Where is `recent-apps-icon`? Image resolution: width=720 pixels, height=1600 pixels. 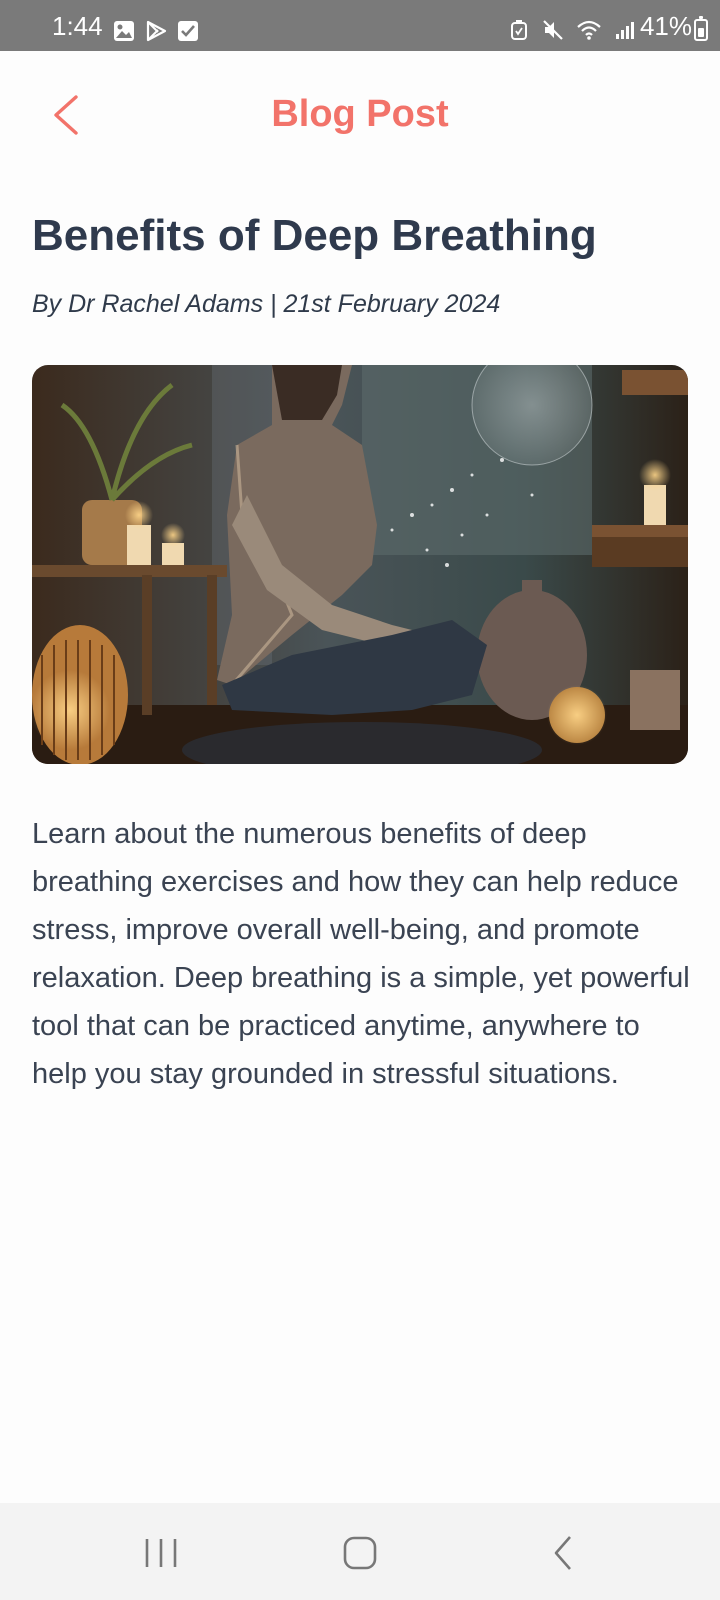
recent-apps-icon is located at coordinates (161, 1553).